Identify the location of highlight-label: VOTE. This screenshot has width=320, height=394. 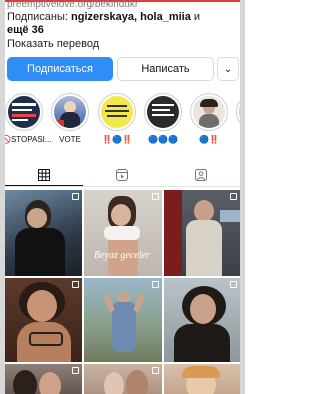
(70, 139).